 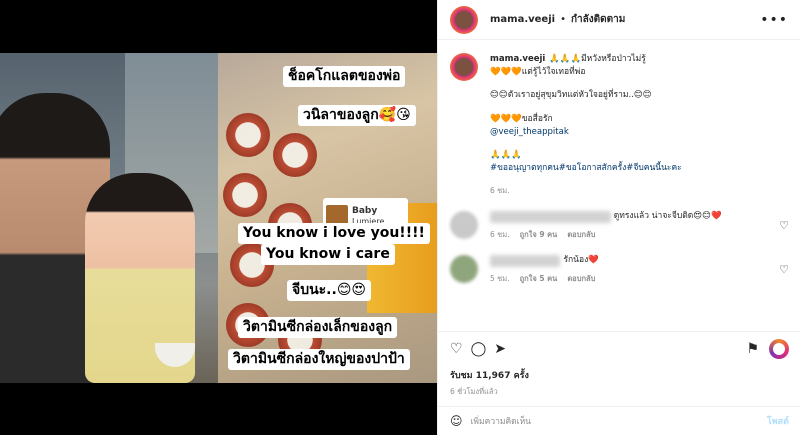 I want to click on video-caption: You know i love you!!!!, so click(x=334, y=233).